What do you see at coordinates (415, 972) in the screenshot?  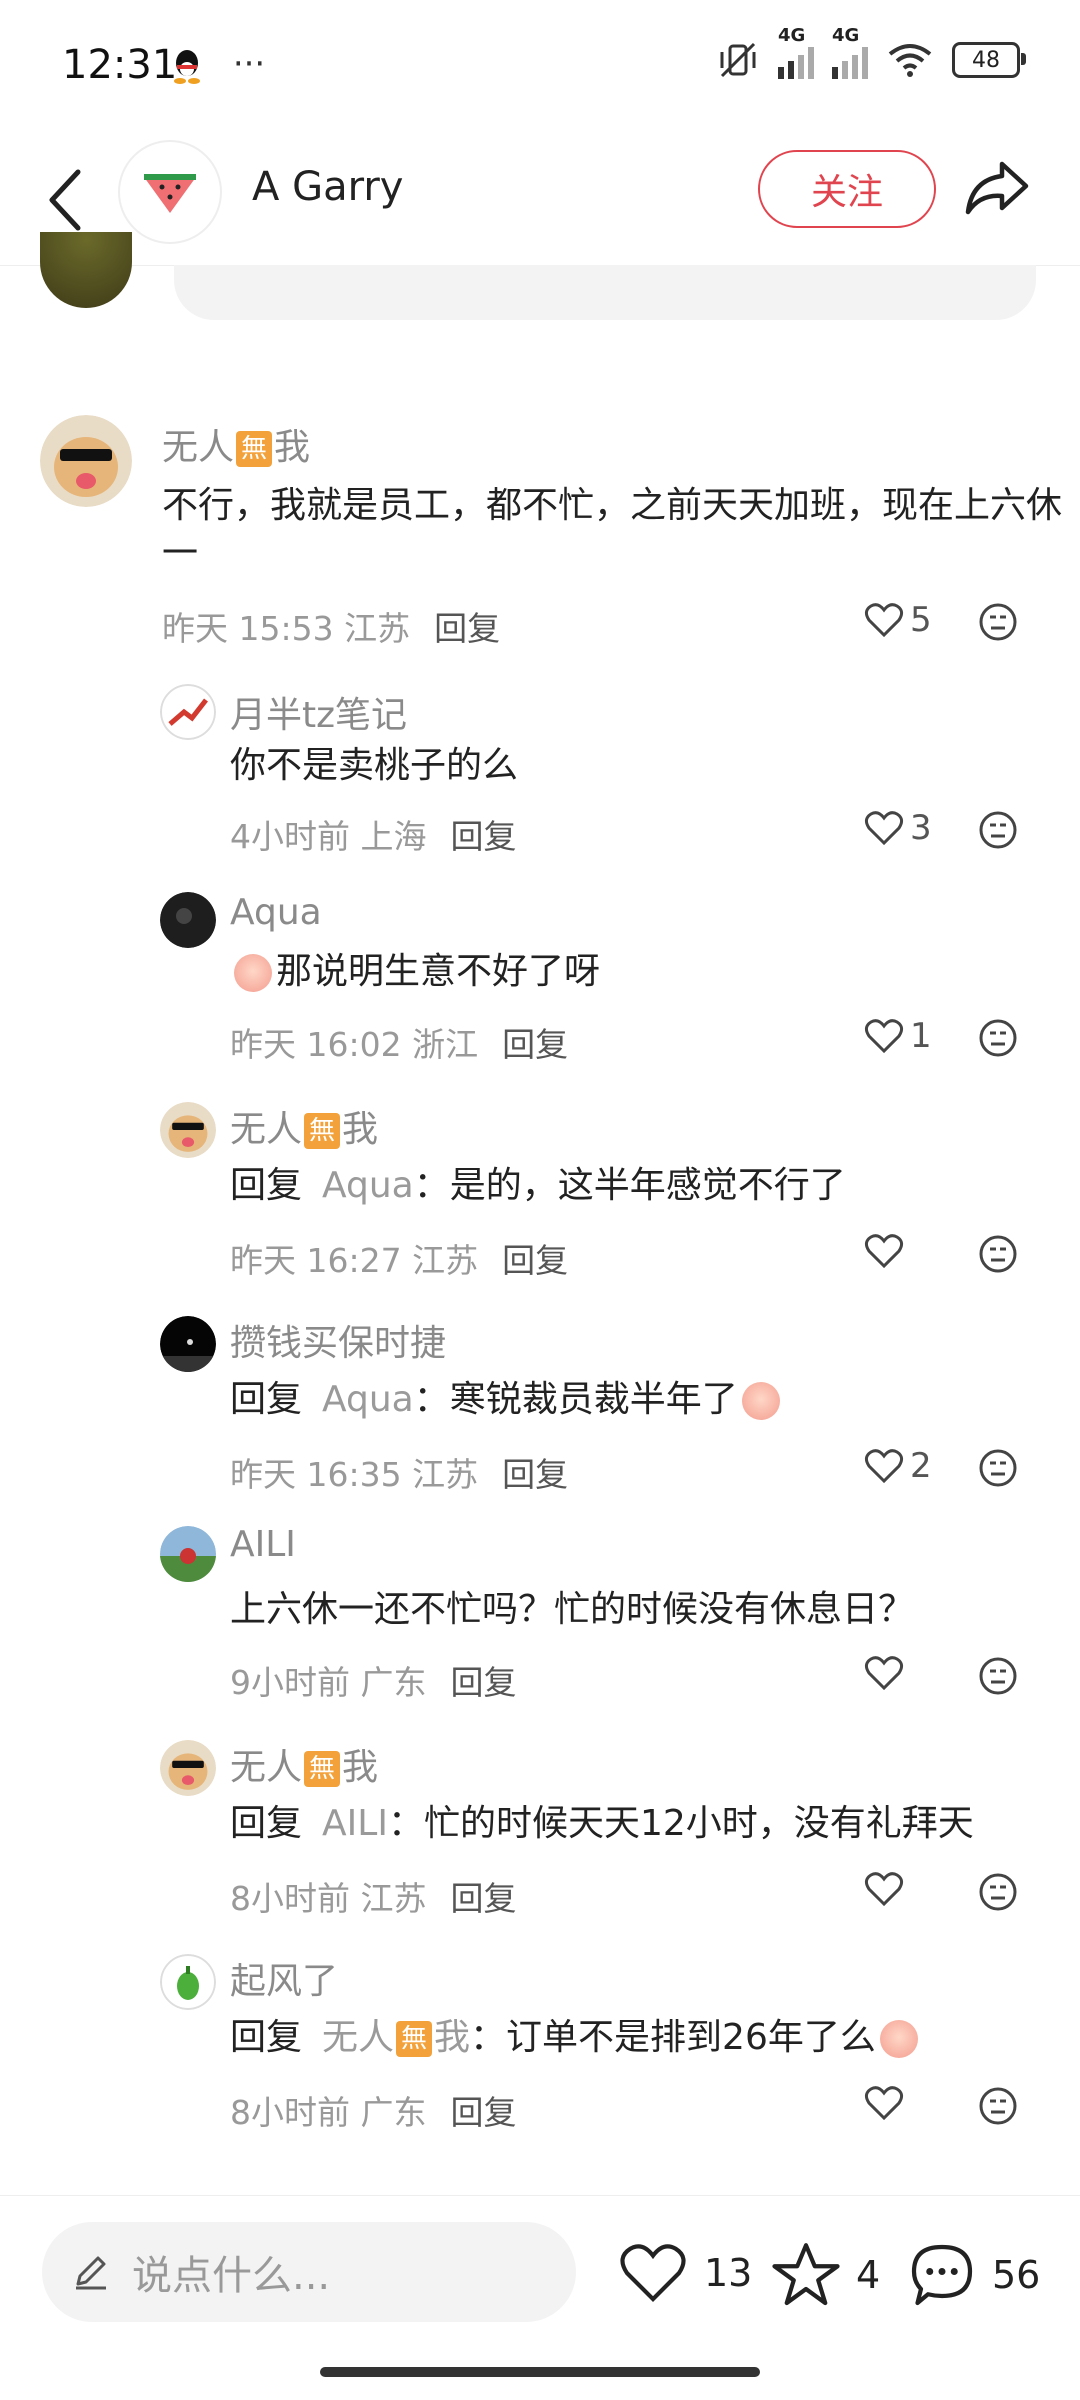 I see `comment-text: 那说明生意不好了呀` at bounding box center [415, 972].